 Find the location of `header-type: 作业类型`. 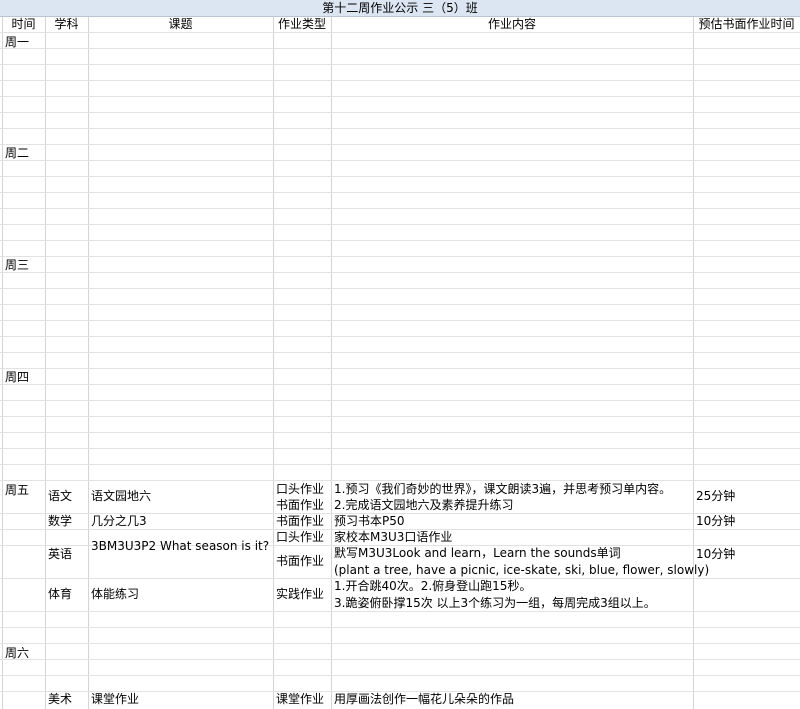

header-type: 作业类型 is located at coordinates (301, 24).